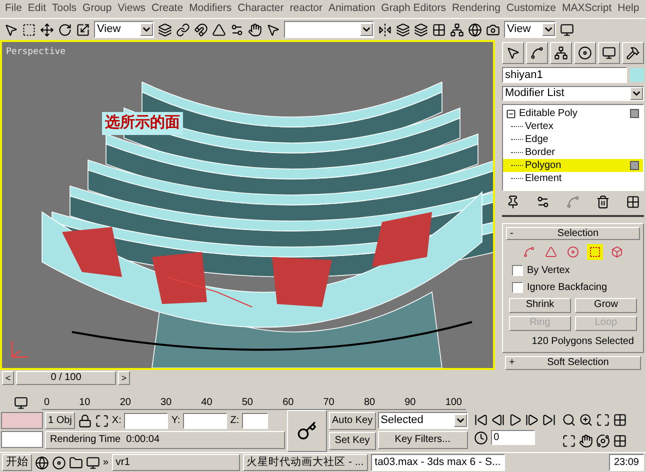 The image size is (646, 472). What do you see at coordinates (85, 421) in the screenshot?
I see `lock-icon` at bounding box center [85, 421].